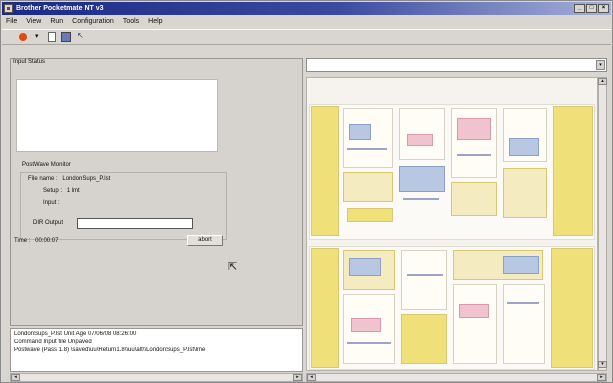 The width and height of the screenshot is (613, 383). I want to click on preview-address-bar: ▾, so click(456, 65).